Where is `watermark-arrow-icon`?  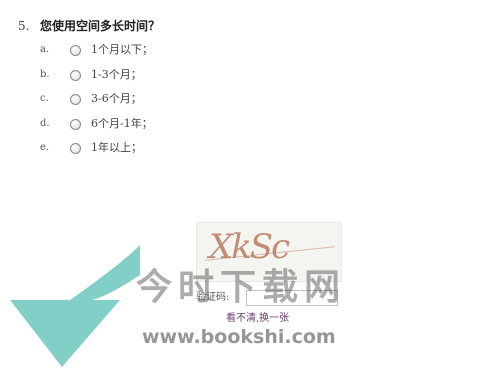
watermark-arrow-icon is located at coordinates (75, 306).